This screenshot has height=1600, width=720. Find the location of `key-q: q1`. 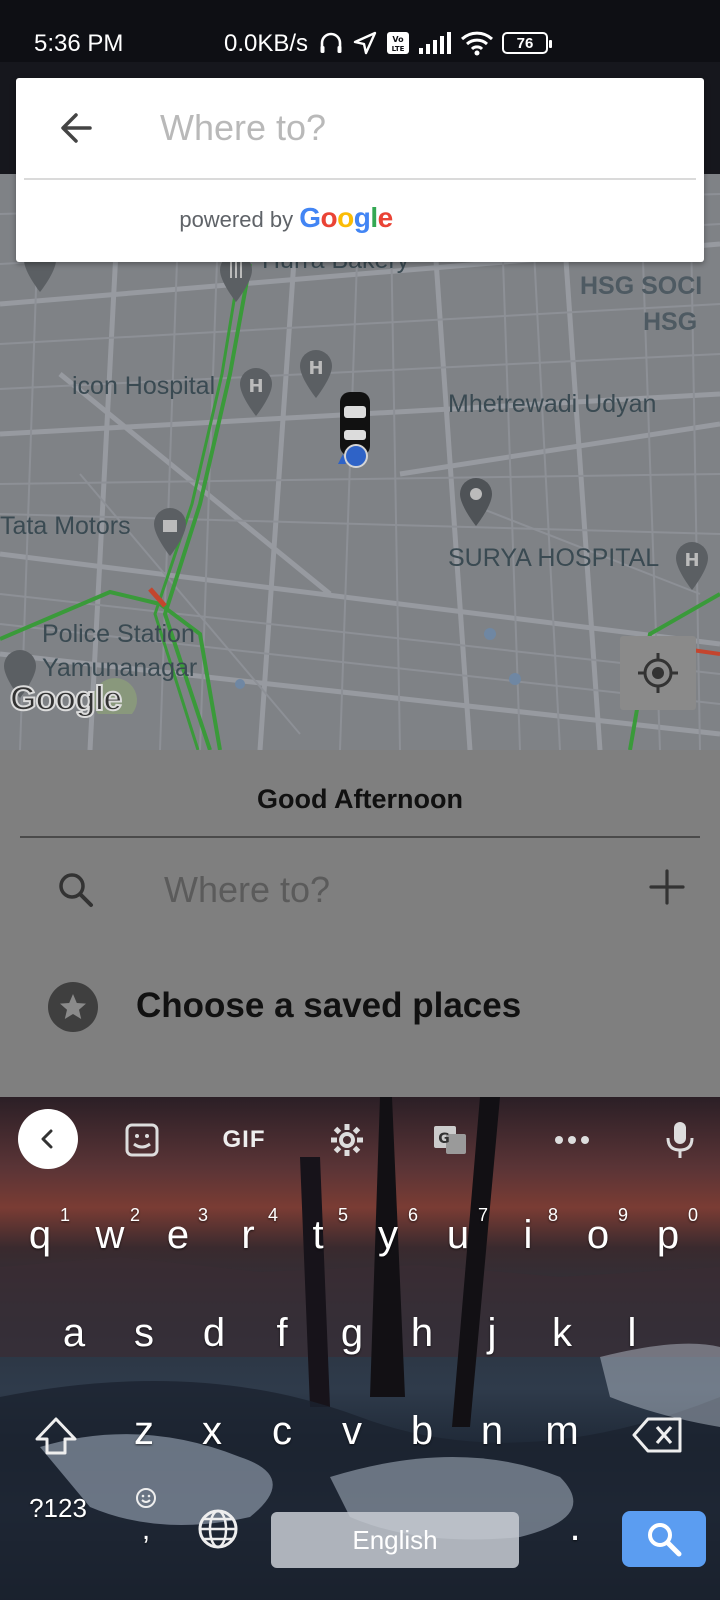

key-q: q1 is located at coordinates (45, 1231).